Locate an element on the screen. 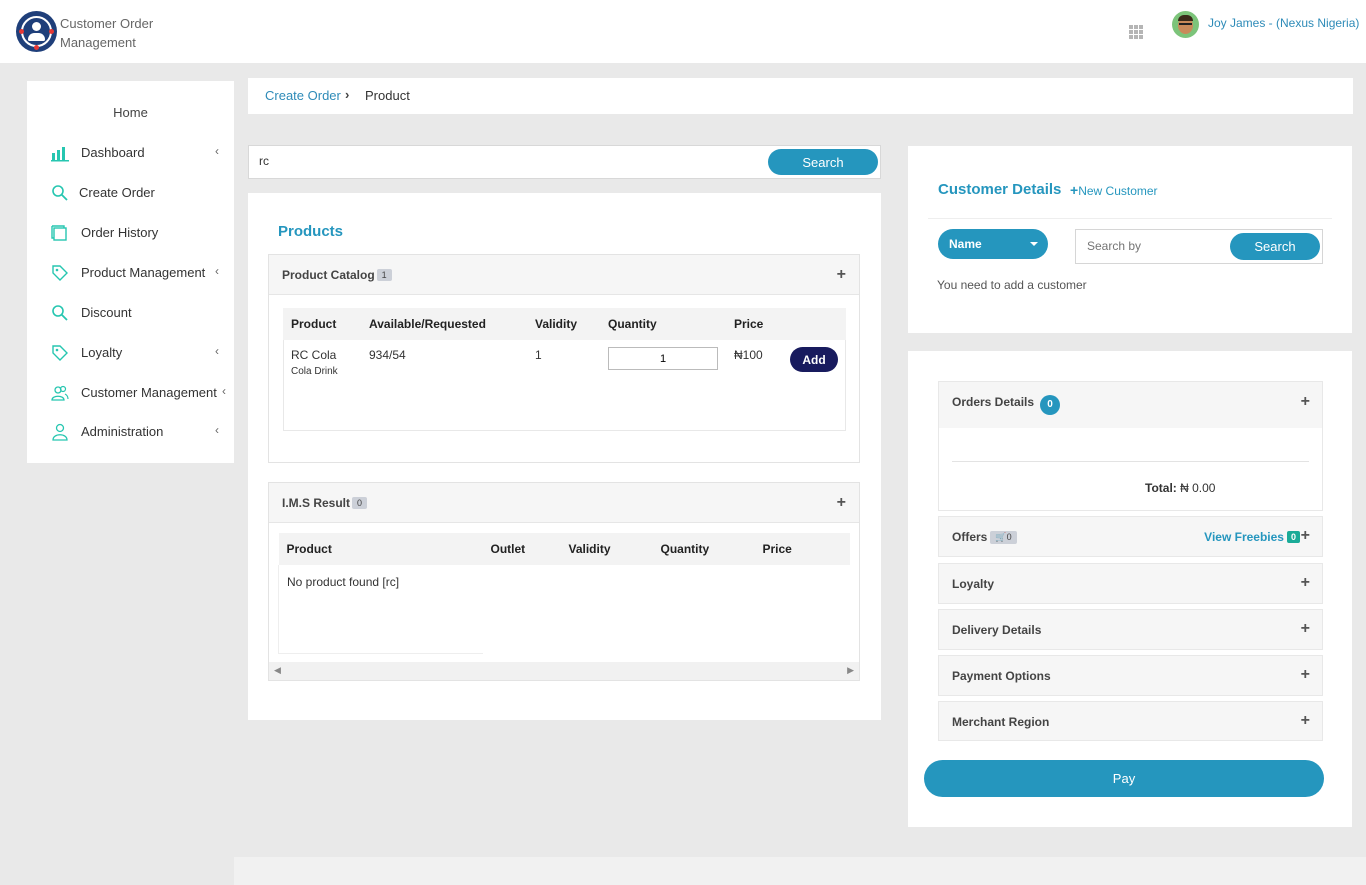 The height and width of the screenshot is (885, 1366). sidebar-item-discount: Discount is located at coordinates (139, 313).